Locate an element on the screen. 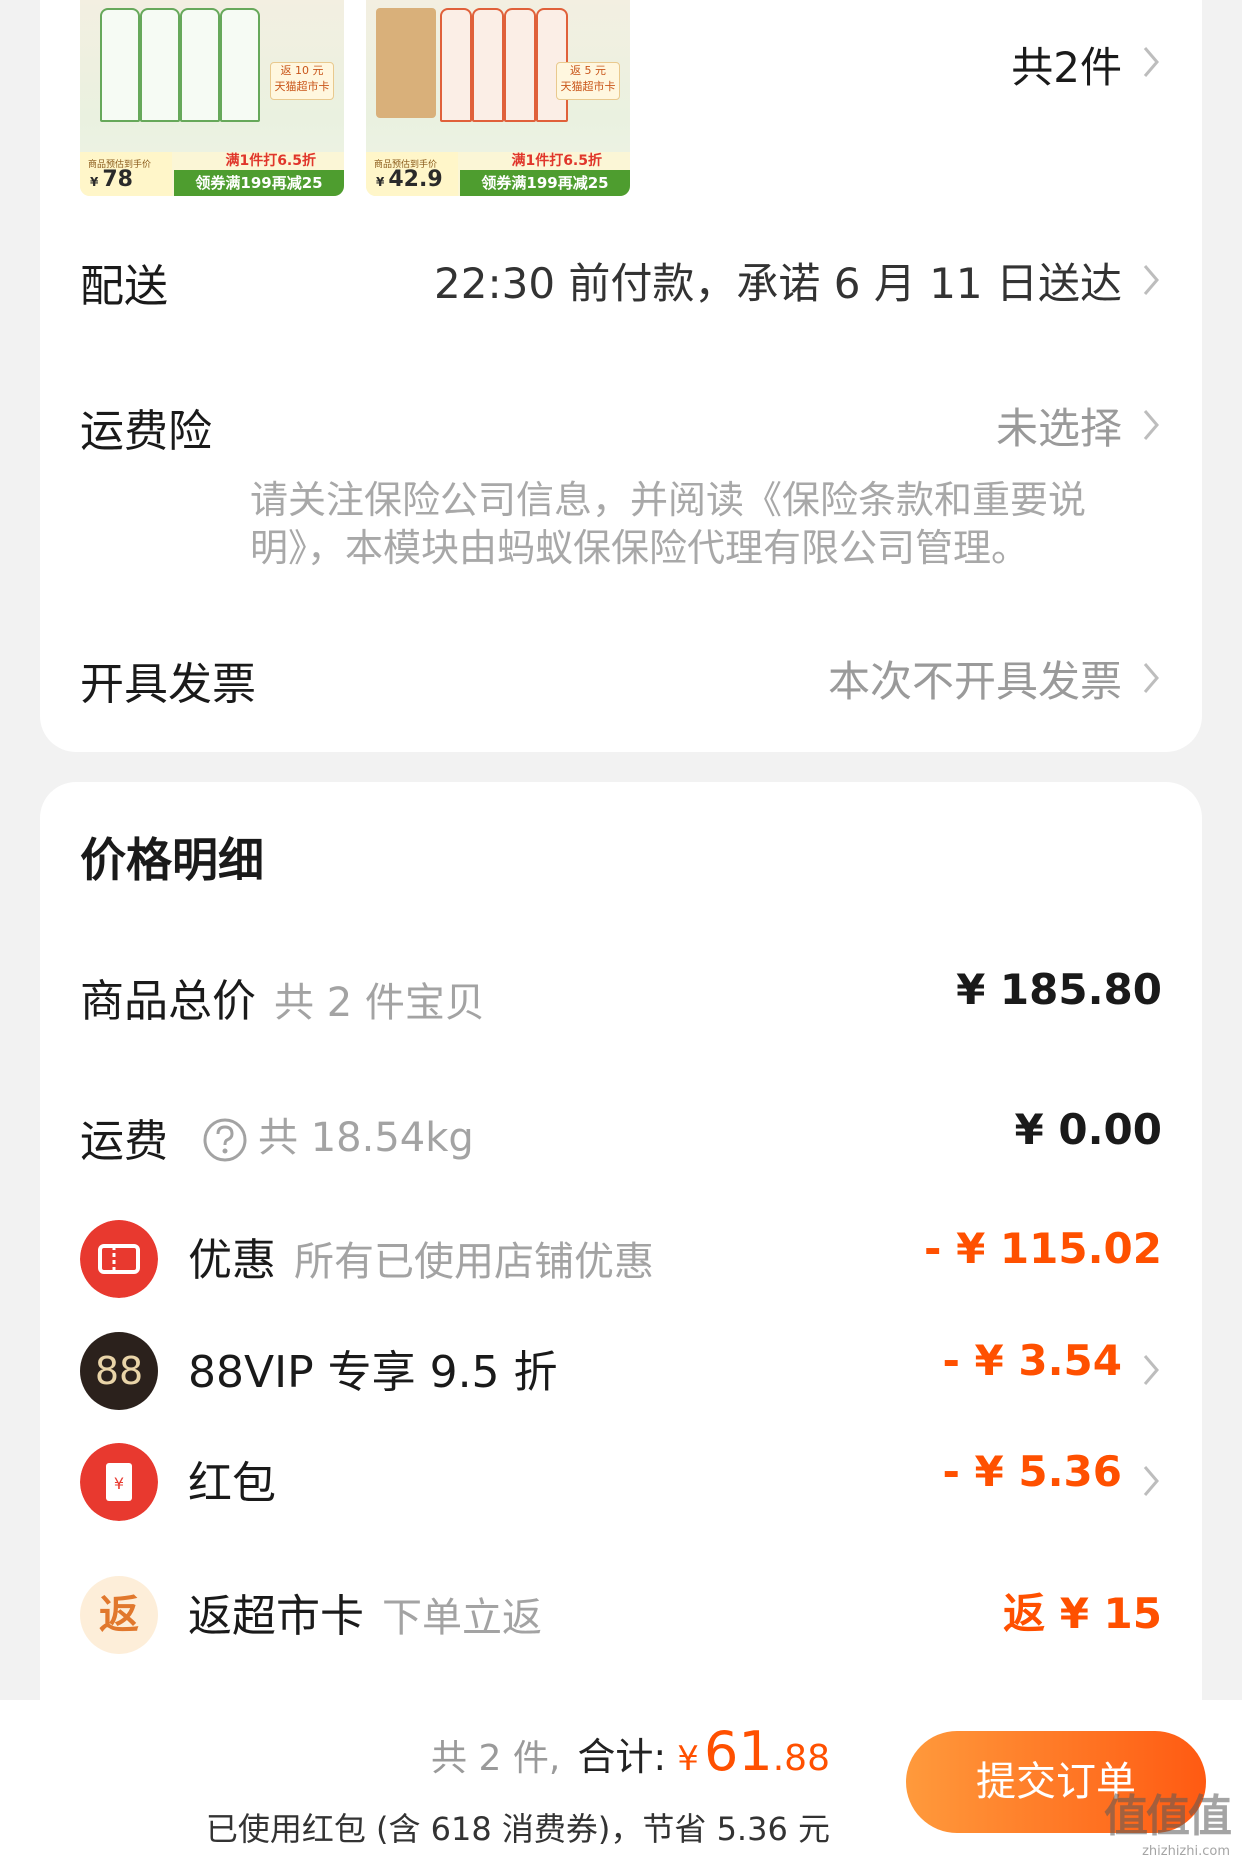 This screenshot has height=1863, width=1242. invoice-row: 开具发票 本次不开具发票 is located at coordinates (621, 688).